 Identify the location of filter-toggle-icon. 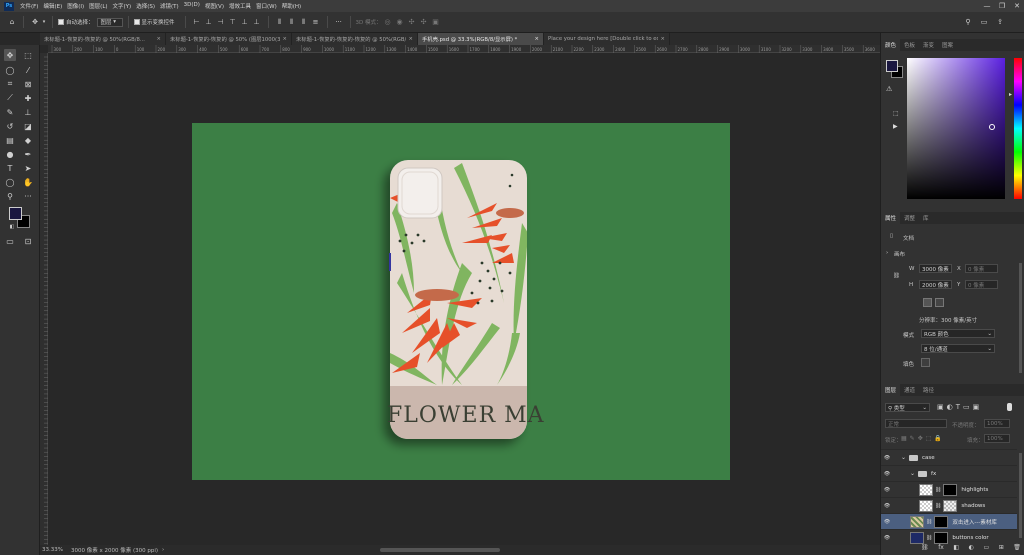
(1009, 407).